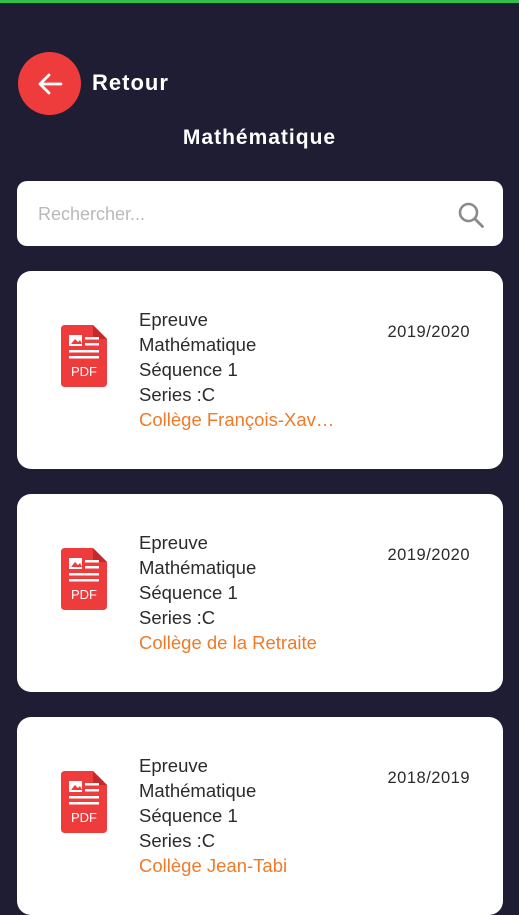  What do you see at coordinates (248, 214) in the screenshot?
I see `search-input` at bounding box center [248, 214].